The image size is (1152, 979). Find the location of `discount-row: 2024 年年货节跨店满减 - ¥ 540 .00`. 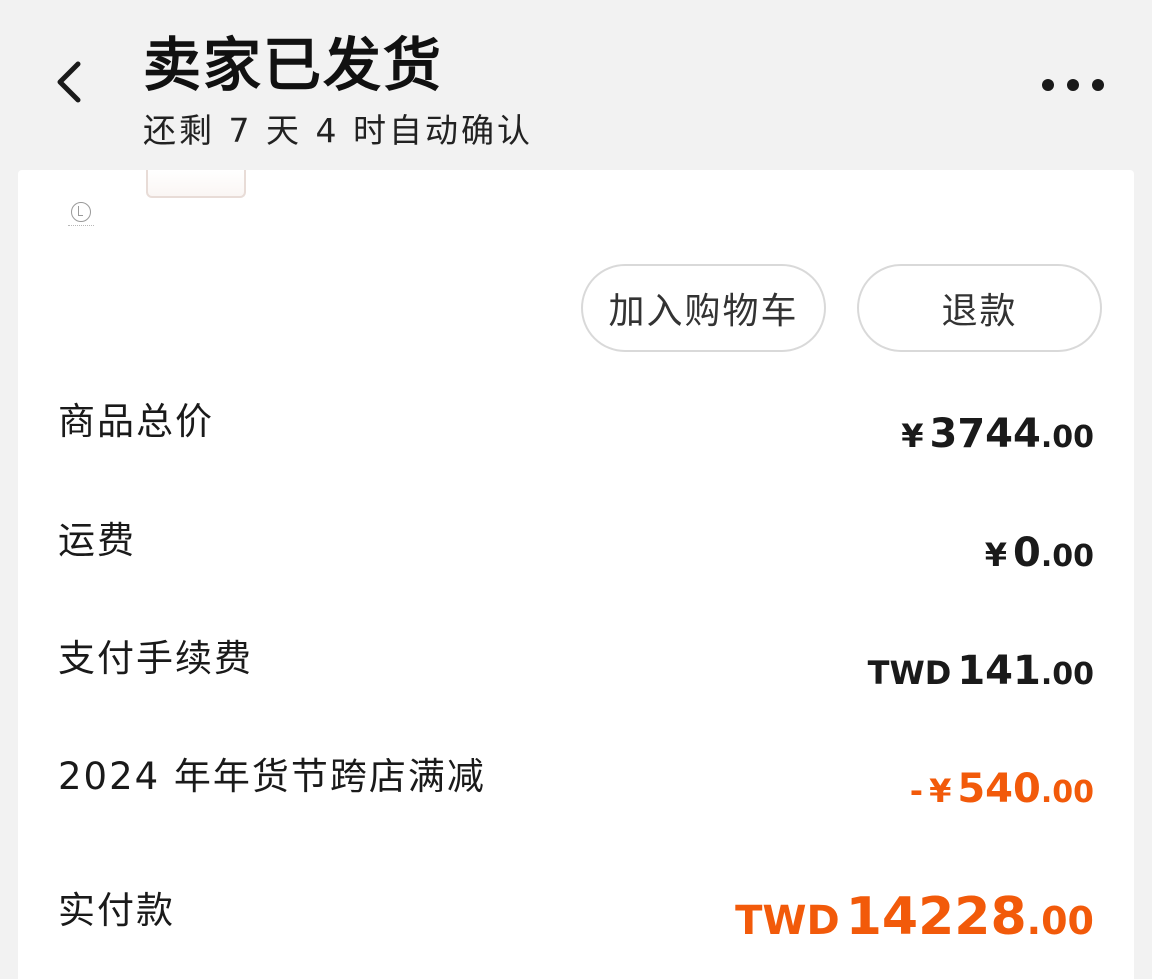

discount-row: 2024 年年货节跨店满减 - ¥ 540 .00 is located at coordinates (576, 777).